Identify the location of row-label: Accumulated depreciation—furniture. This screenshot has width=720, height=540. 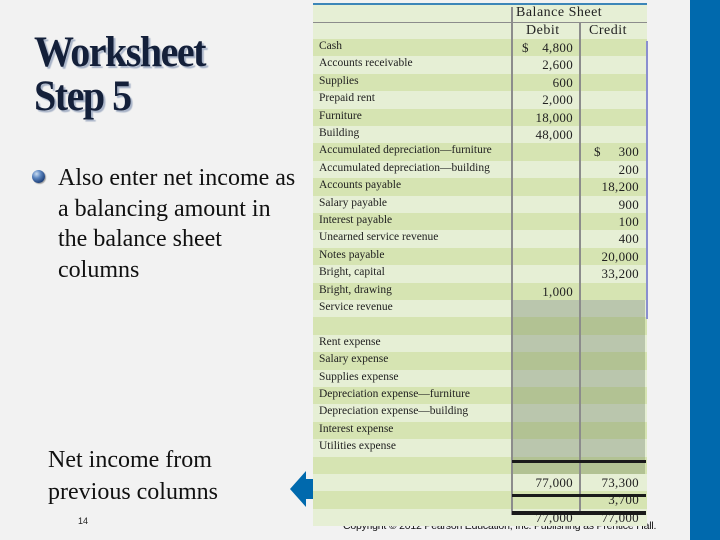
(405, 150).